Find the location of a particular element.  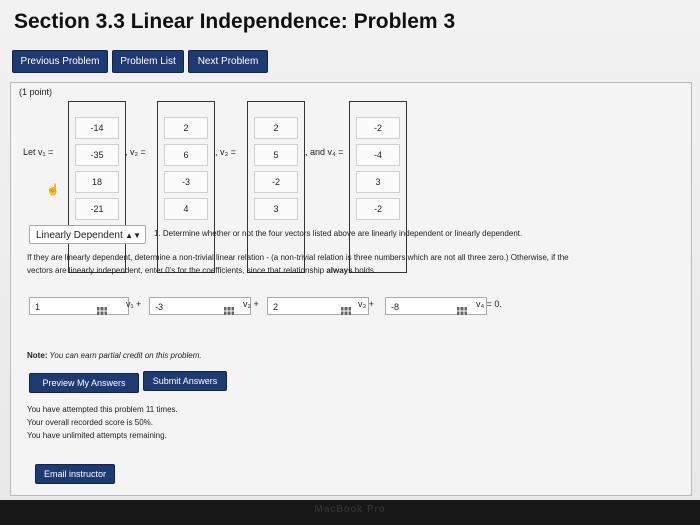

v3-label: , v₃ = is located at coordinates (225, 152).